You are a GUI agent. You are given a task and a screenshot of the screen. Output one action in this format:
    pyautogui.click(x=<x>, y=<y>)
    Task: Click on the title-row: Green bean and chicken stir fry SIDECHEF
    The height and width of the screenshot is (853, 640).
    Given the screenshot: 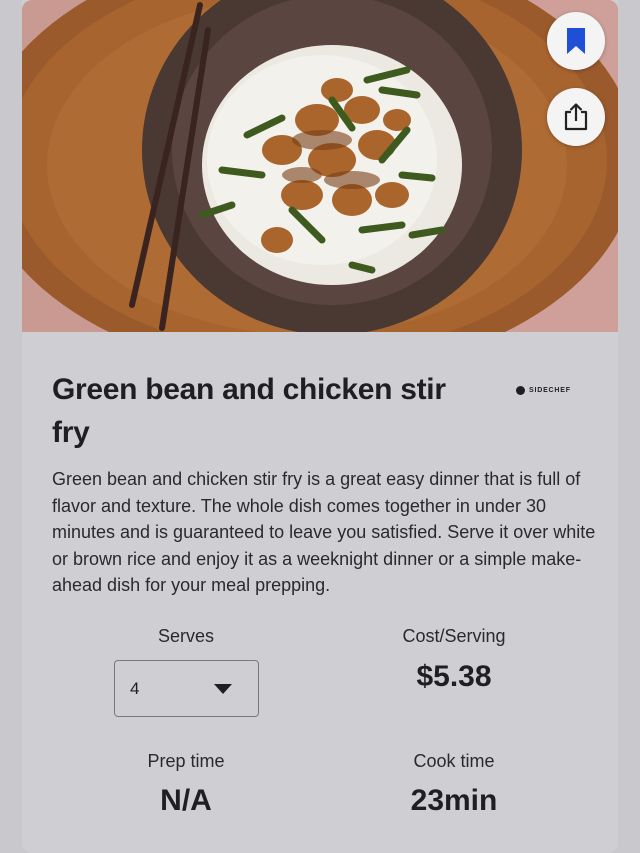 What is the action you would take?
    pyautogui.click(x=320, y=410)
    